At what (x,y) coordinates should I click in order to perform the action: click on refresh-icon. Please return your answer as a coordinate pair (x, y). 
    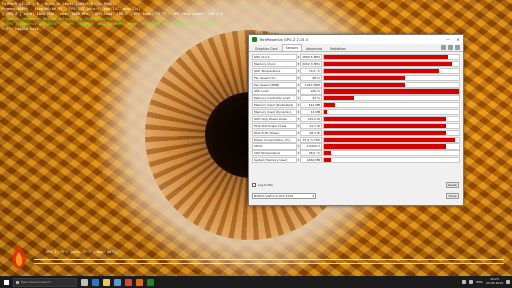
    Looking at the image, I should click on (450, 47).